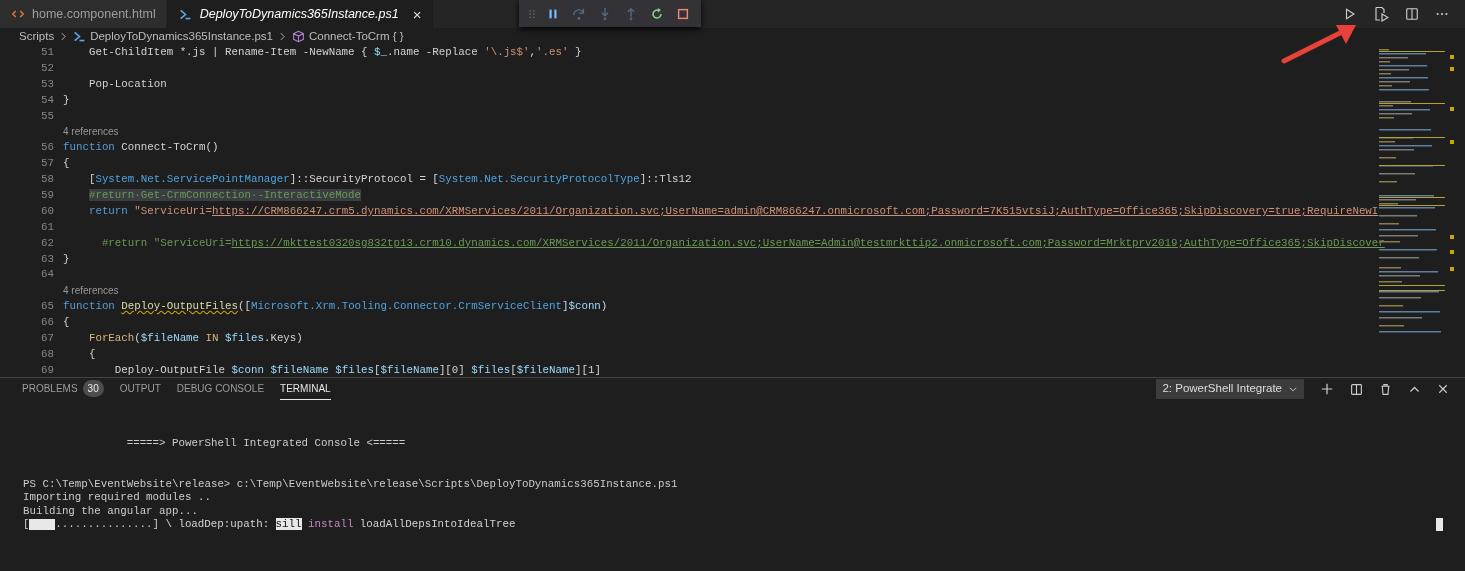 The width and height of the screenshot is (1465, 571). I want to click on line-number: 55, so click(47, 116).